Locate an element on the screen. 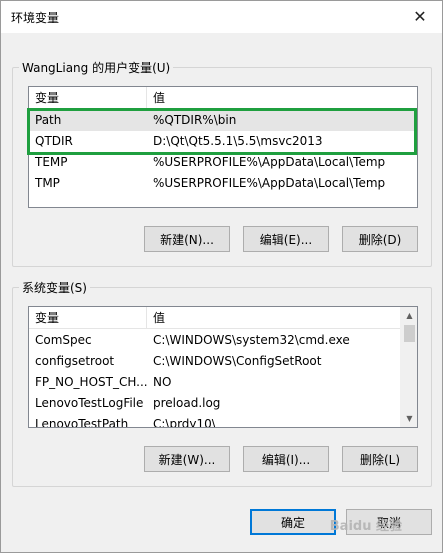 Image resolution: width=443 pixels, height=553 pixels. variable-name: configsetroot is located at coordinates (75, 361).